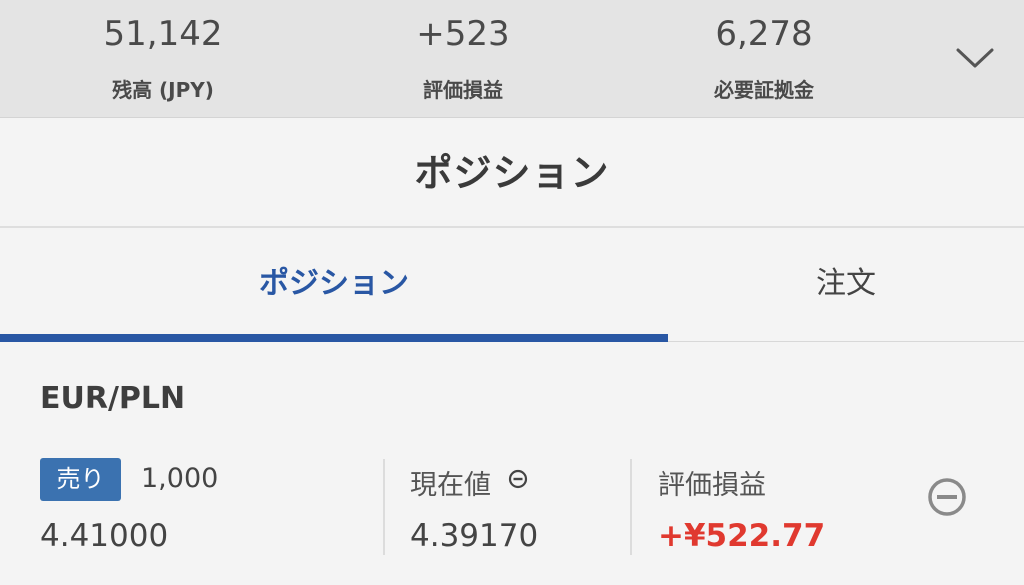  Describe the element at coordinates (474, 536) in the screenshot. I see `current-price-value: 4.39170` at that location.